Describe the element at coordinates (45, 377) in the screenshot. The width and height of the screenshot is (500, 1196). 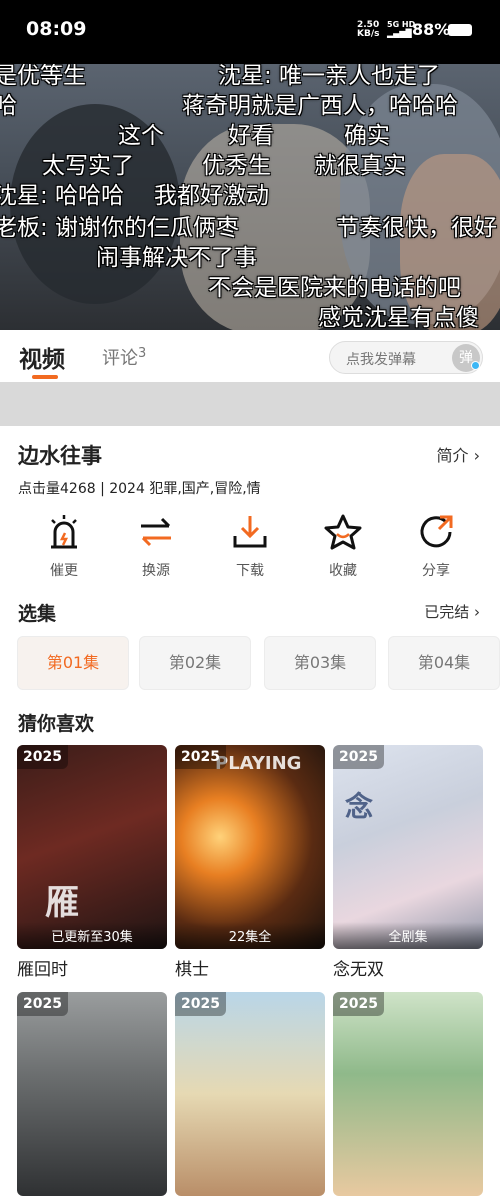
I see `tab-active-indicator` at that location.